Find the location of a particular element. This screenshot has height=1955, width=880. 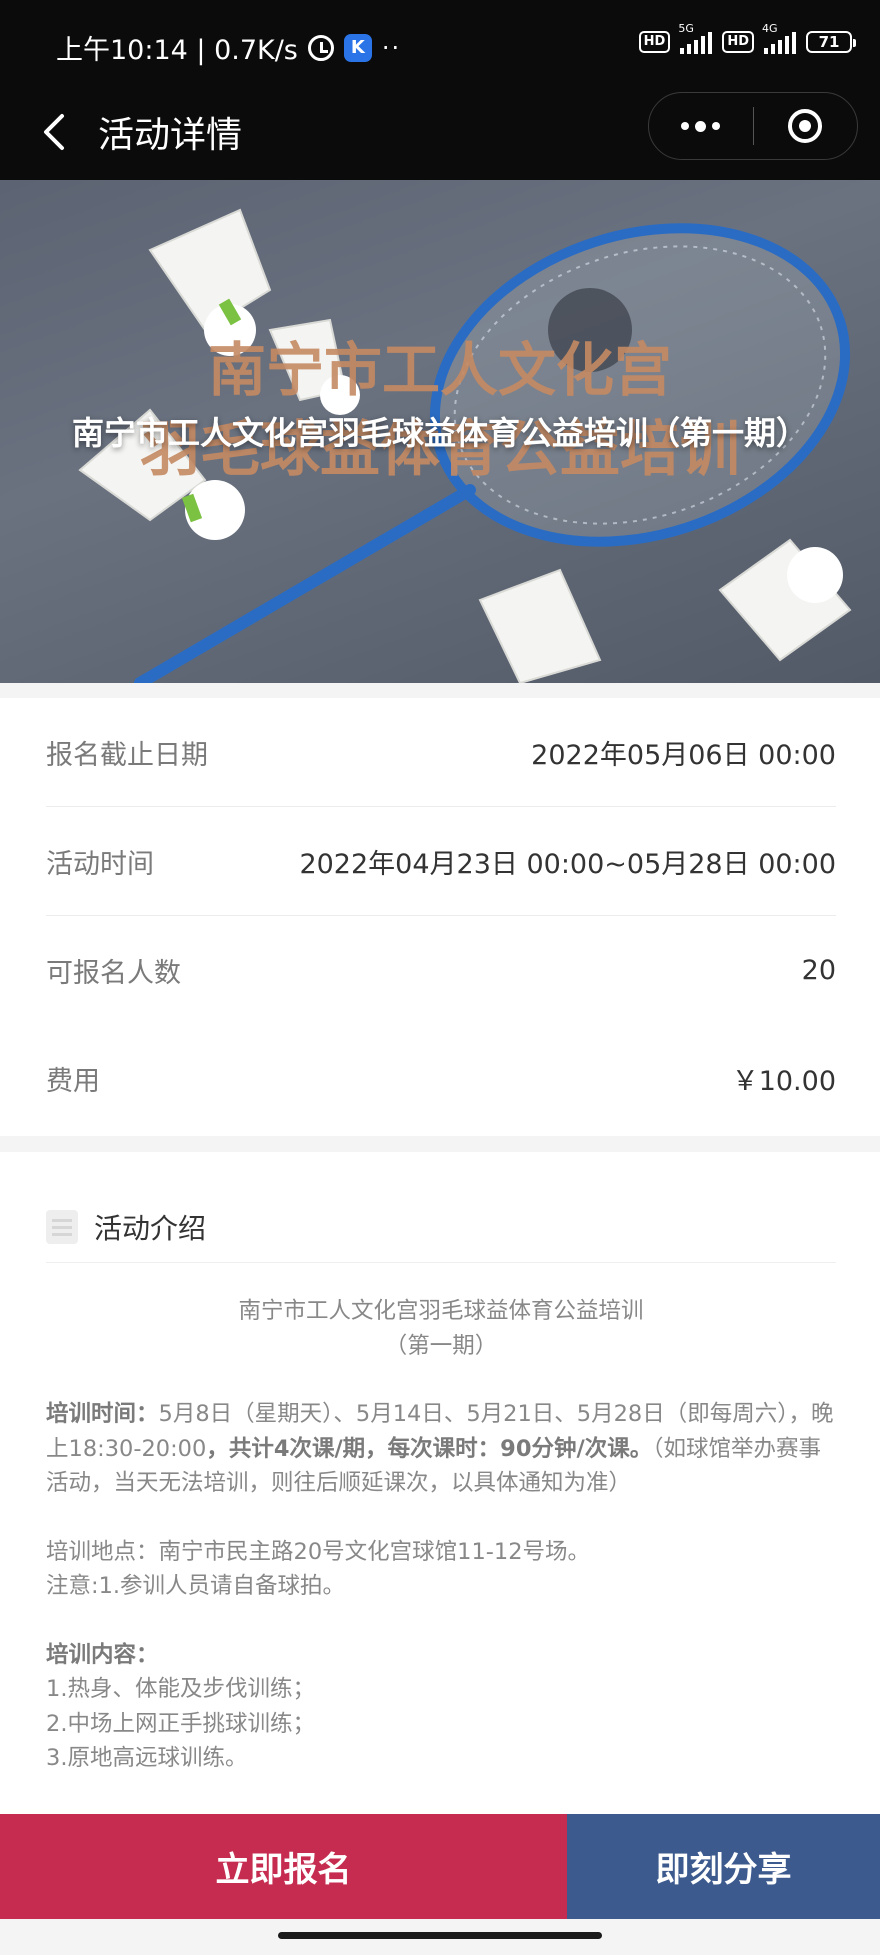

info-value: 2022年04月23日 00:00~05月28日 00:00 is located at coordinates (567, 864).